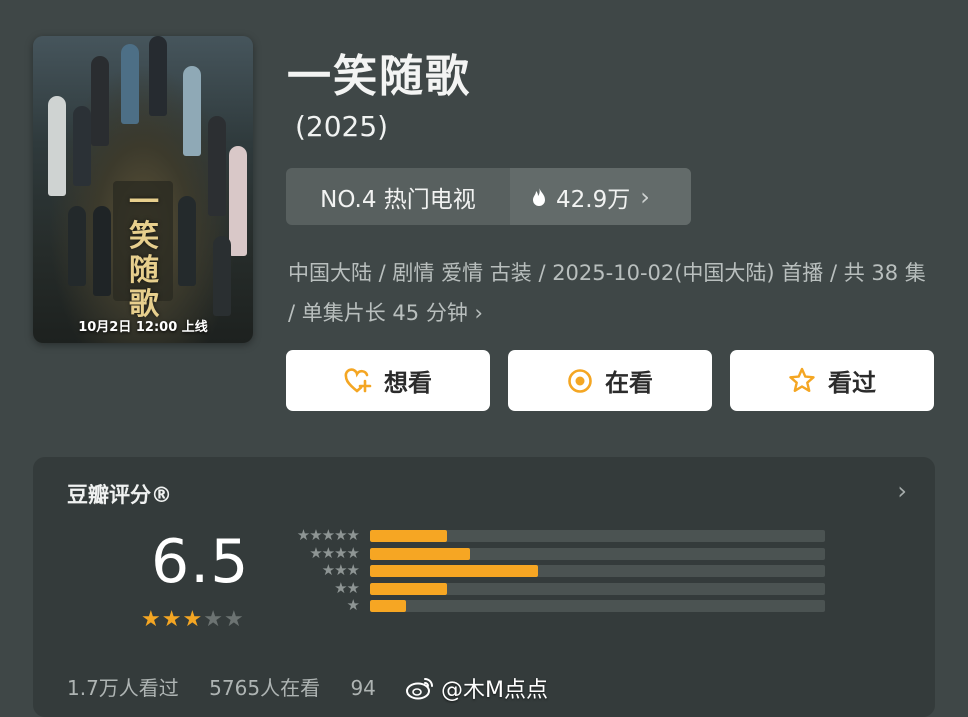 This screenshot has height=717, width=968. Describe the element at coordinates (580, 380) in the screenshot. I see `target-icon` at that location.